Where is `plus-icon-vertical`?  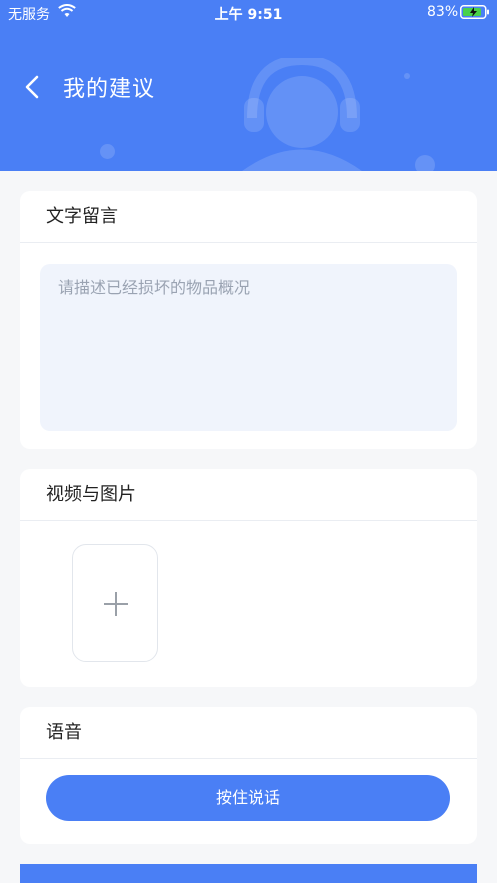 plus-icon-vertical is located at coordinates (116, 604).